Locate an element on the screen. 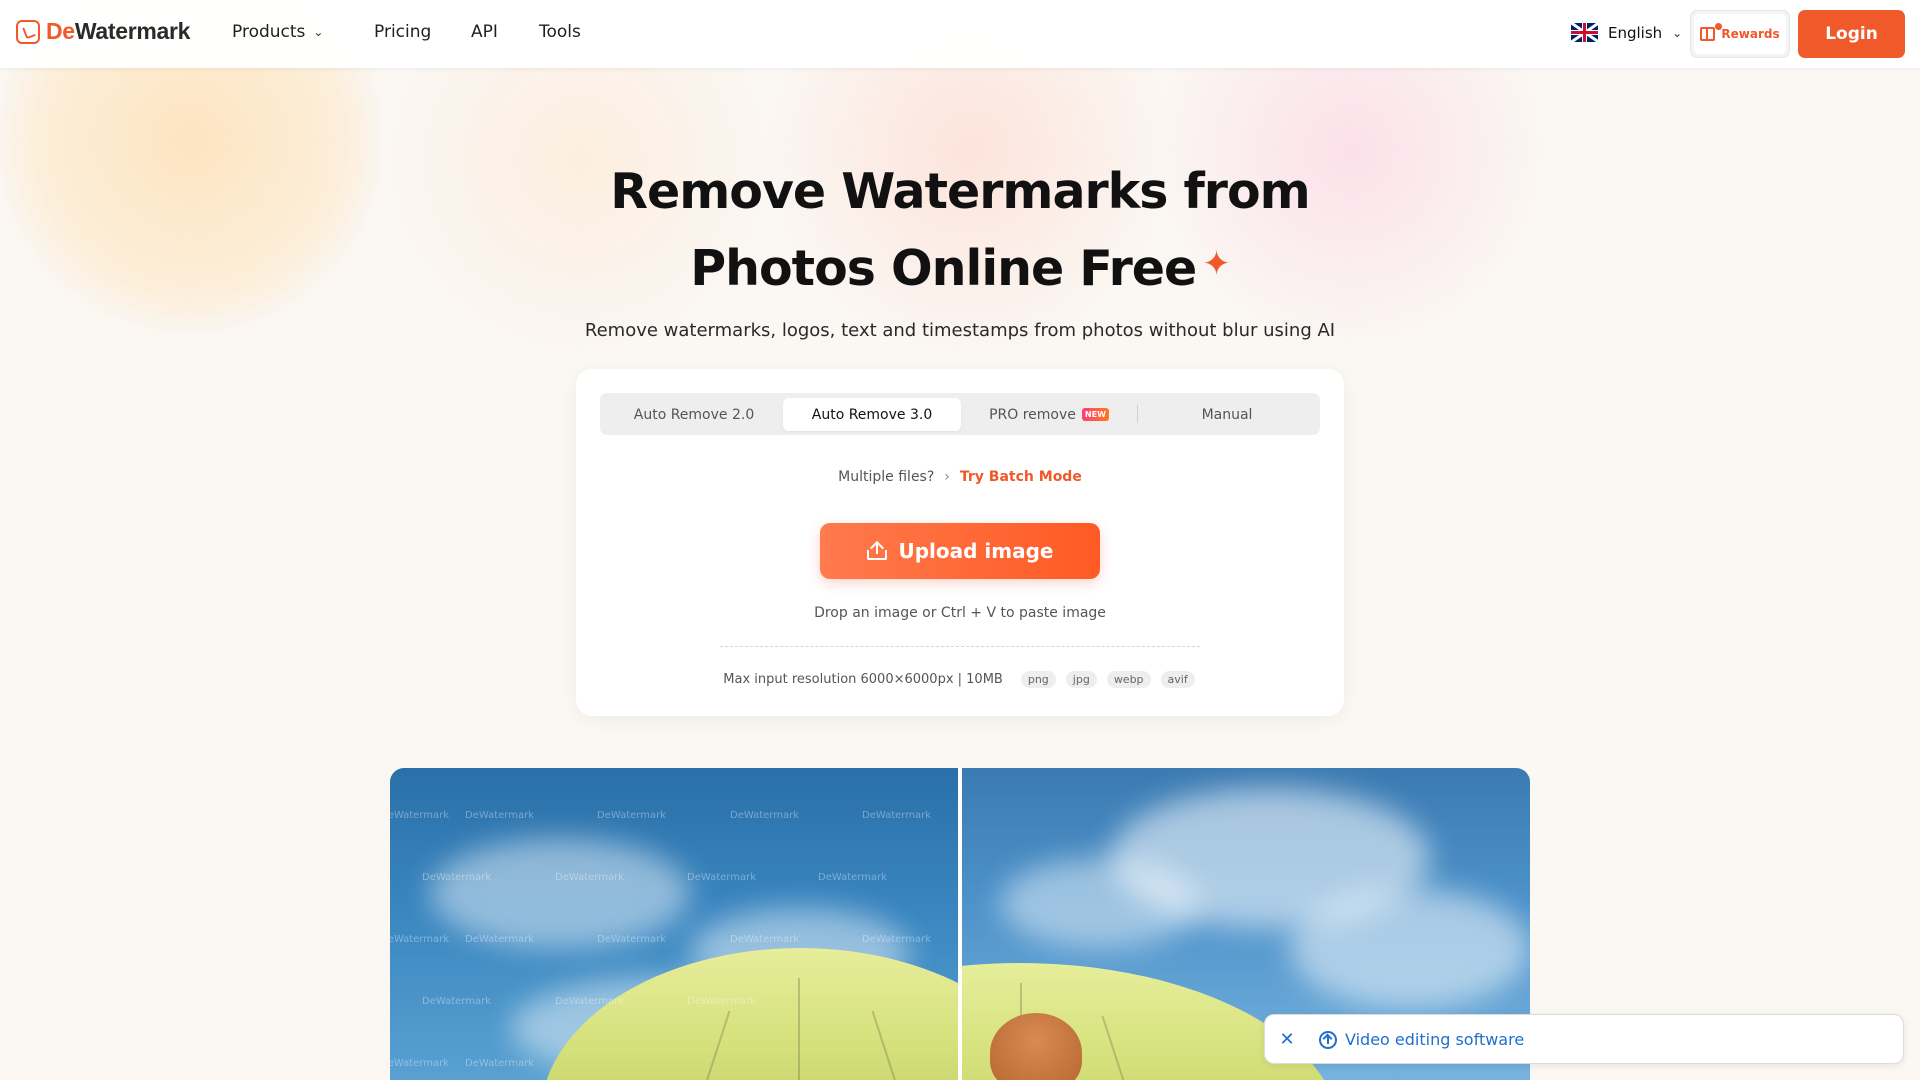 This screenshot has height=1080, width=1920. gift-icon is located at coordinates (1711, 32).